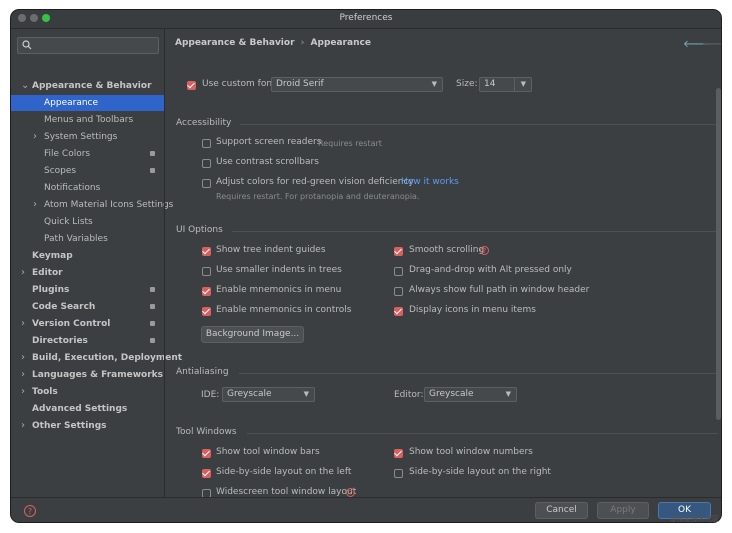 The image size is (732, 533). I want to click on ui-options-title: UI Options, so click(199, 230).